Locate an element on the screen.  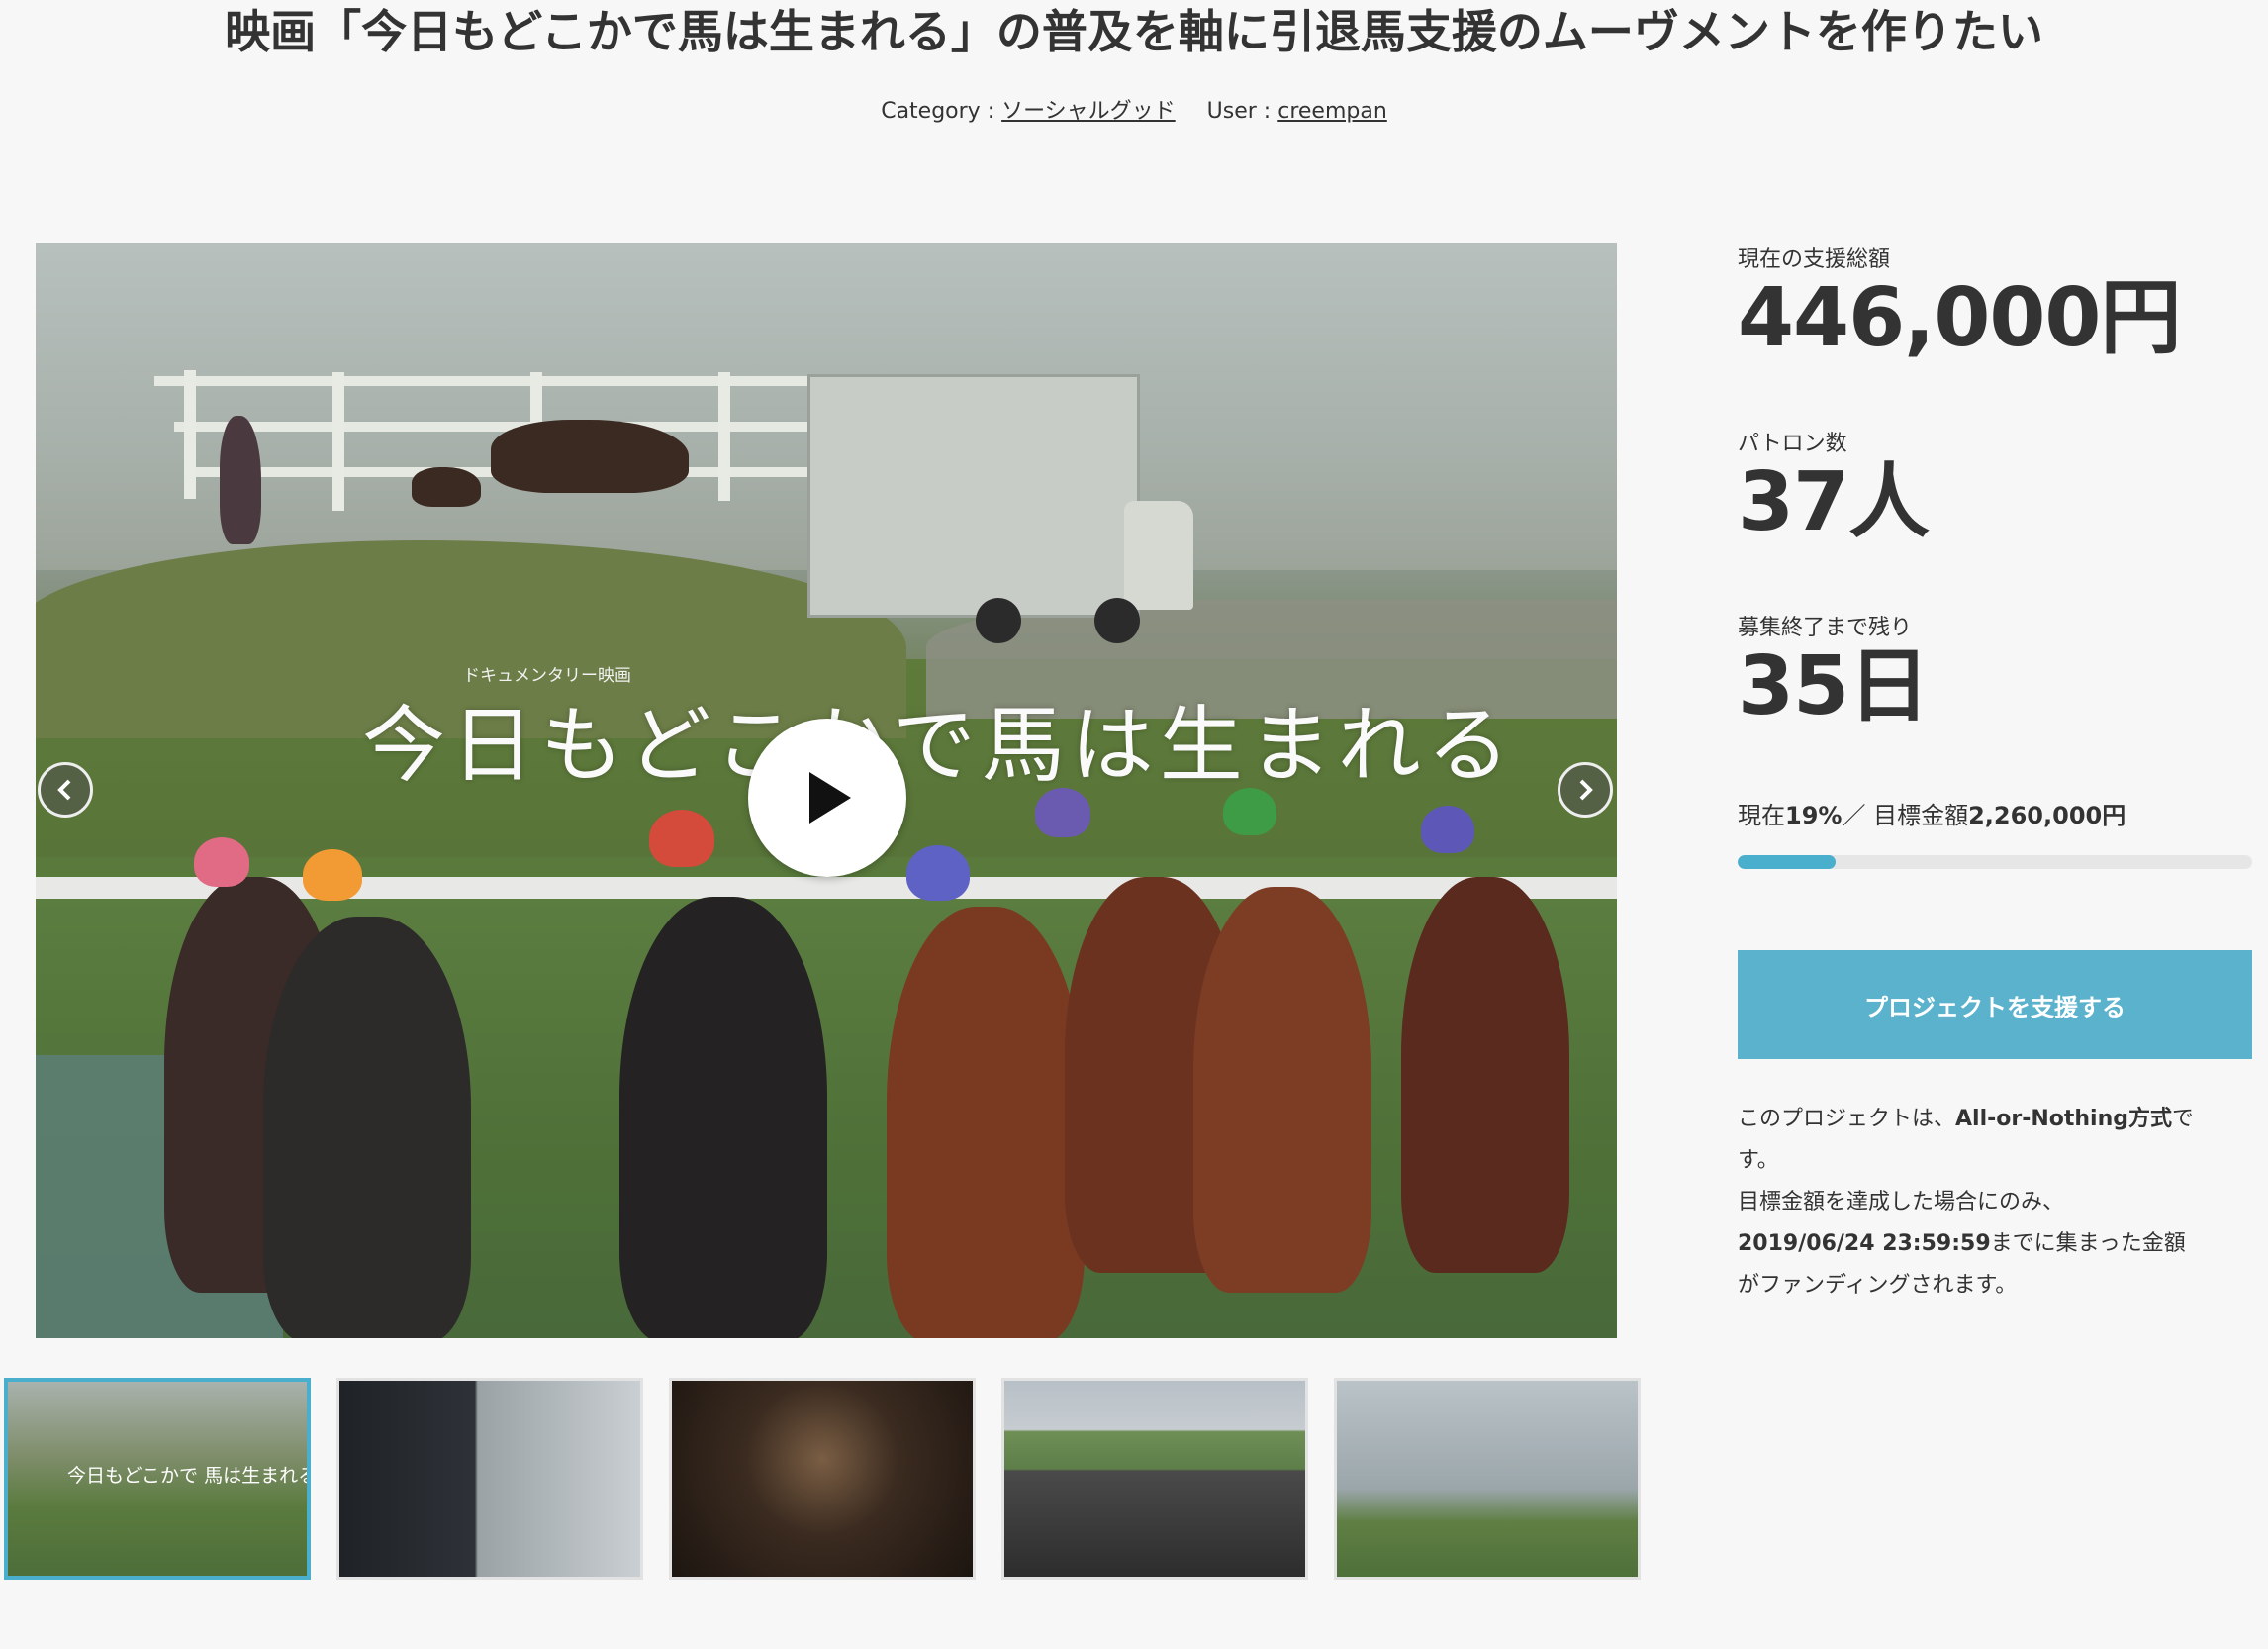
play-icon is located at coordinates (830, 798).